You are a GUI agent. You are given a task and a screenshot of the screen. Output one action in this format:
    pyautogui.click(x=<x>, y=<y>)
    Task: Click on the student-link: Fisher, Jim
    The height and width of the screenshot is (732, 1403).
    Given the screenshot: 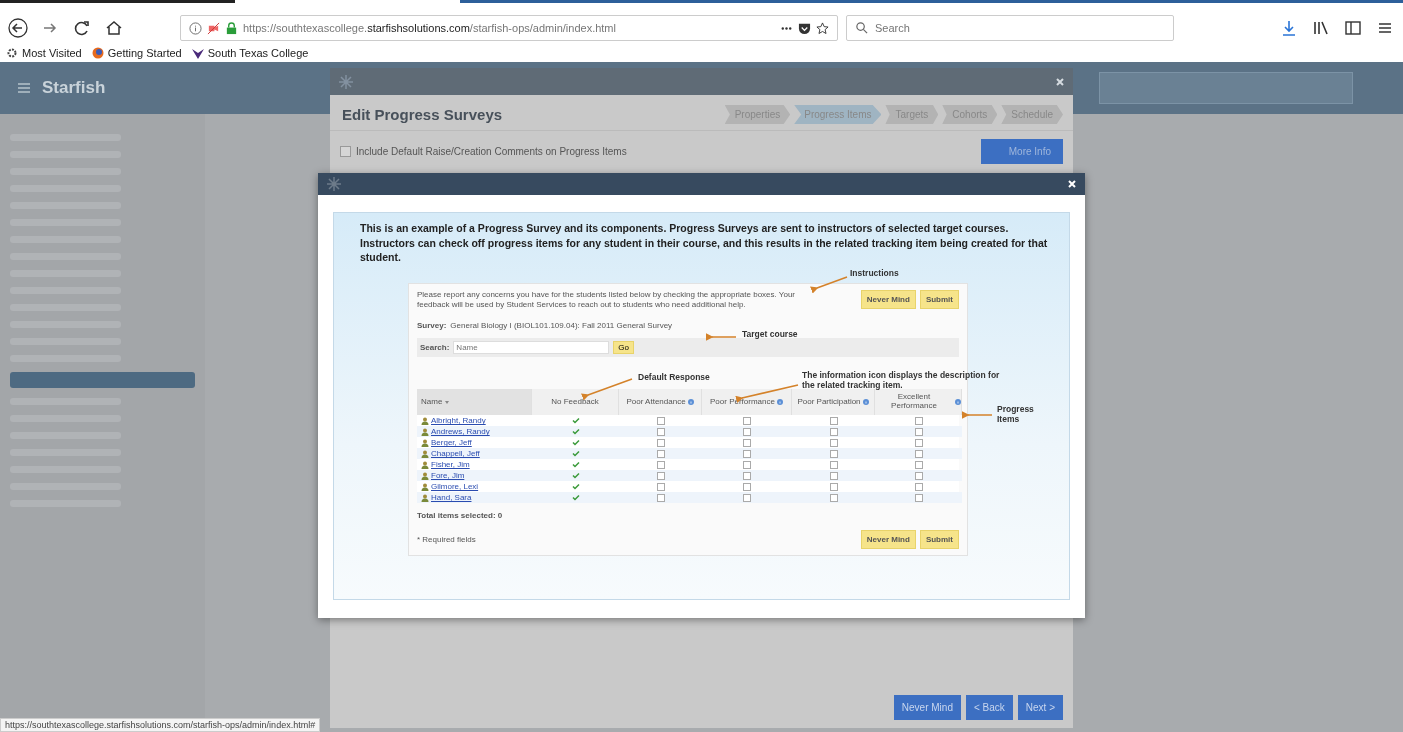 What is the action you would take?
    pyautogui.click(x=450, y=465)
    